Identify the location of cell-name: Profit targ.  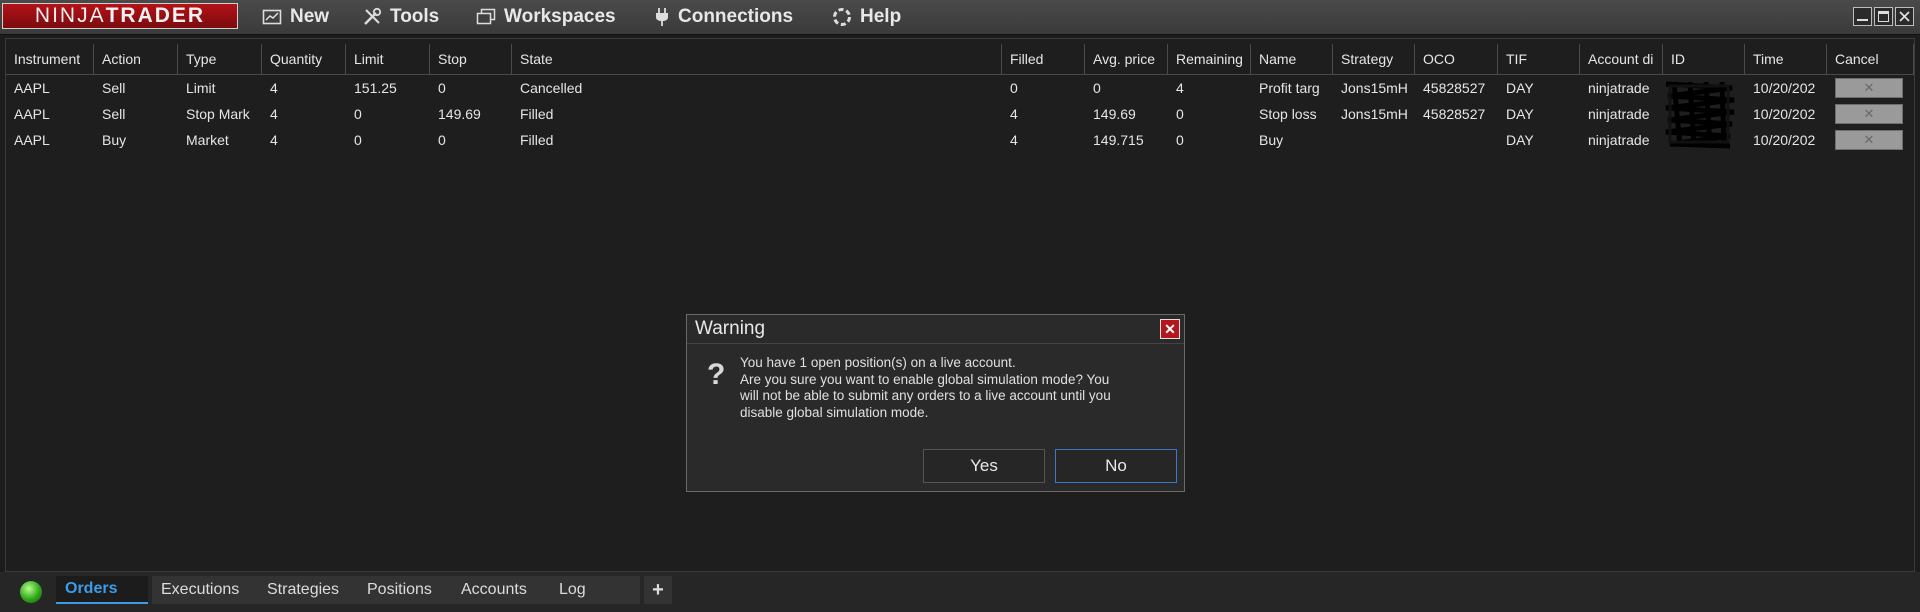
(1289, 88).